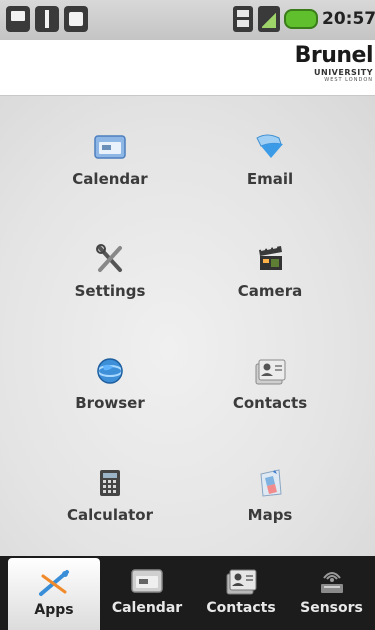  I want to click on brand-location: WEST LONDON, so click(348, 80).